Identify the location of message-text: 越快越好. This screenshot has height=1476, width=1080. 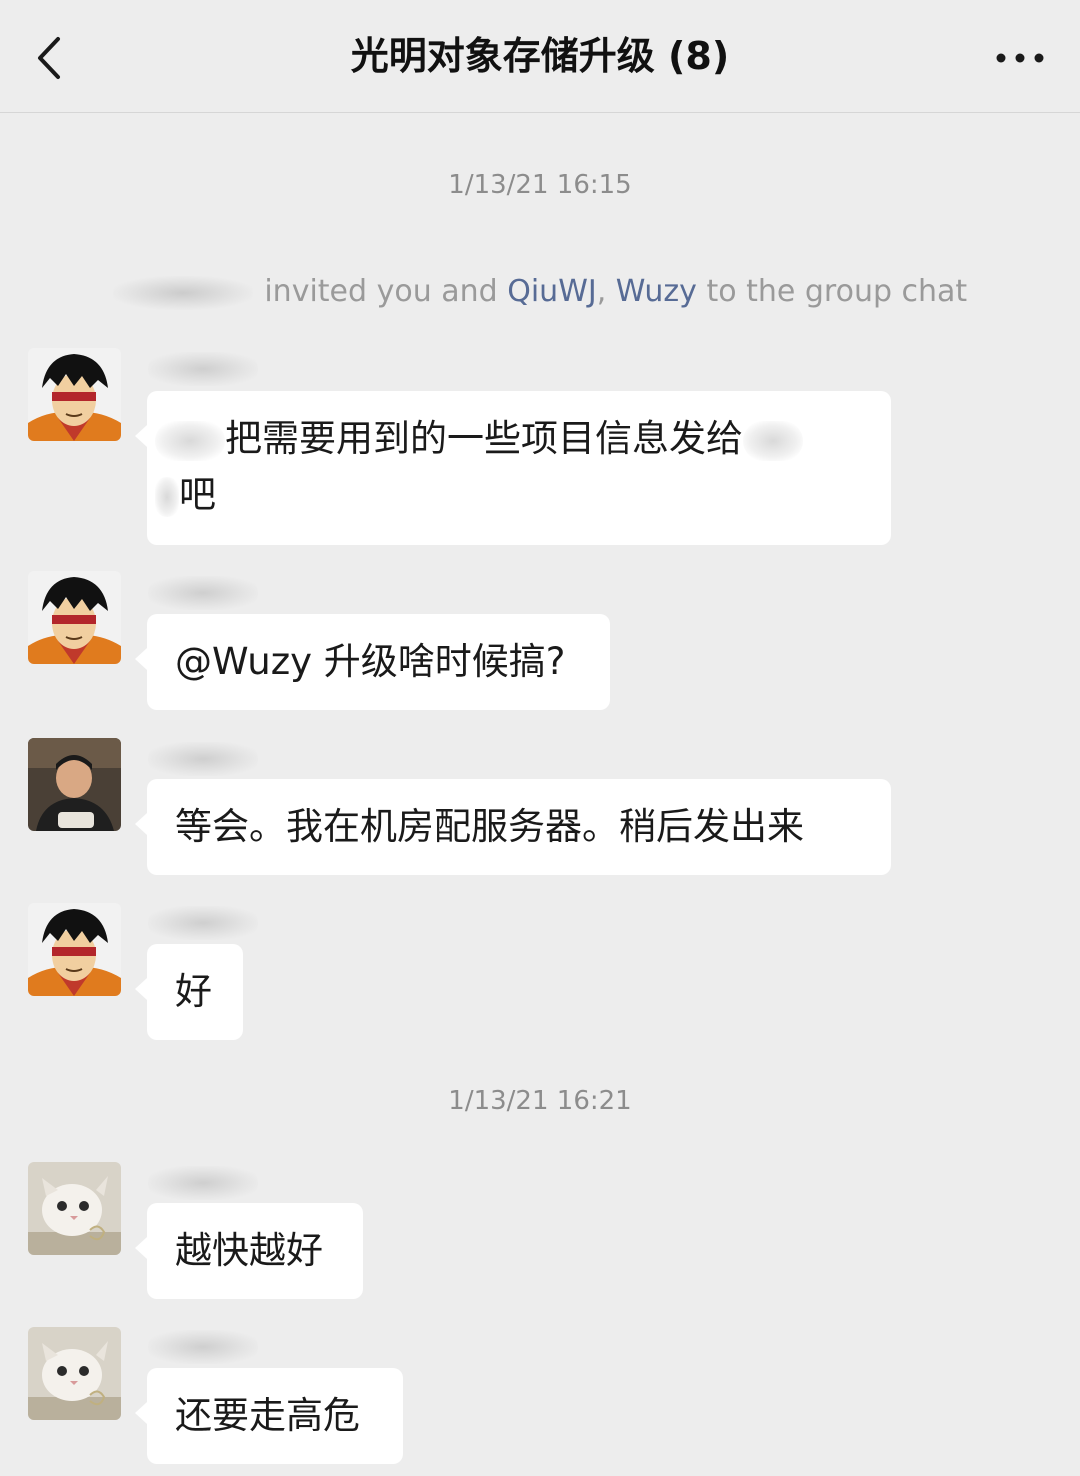
(249, 1250).